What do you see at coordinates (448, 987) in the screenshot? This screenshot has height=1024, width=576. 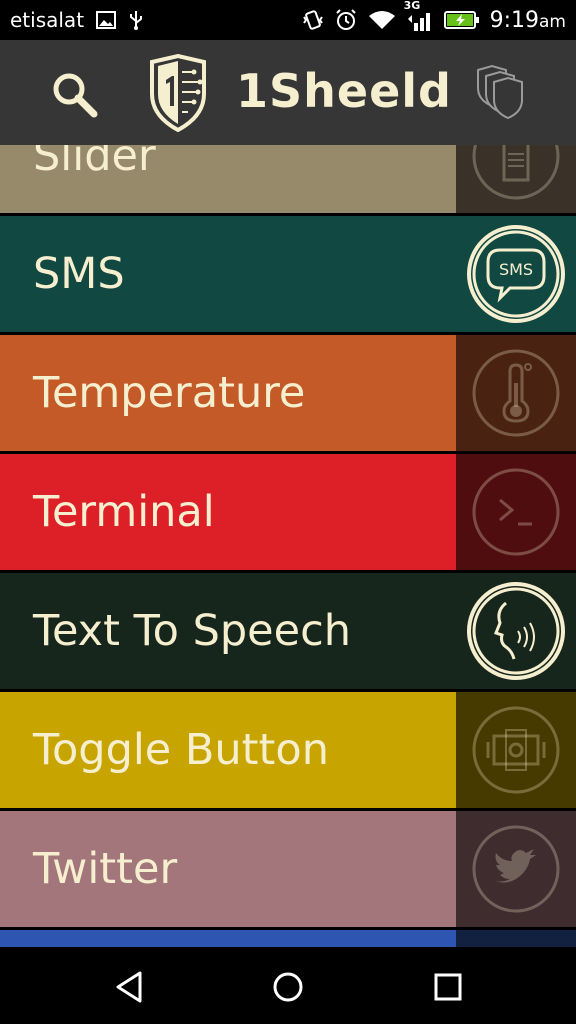 I see `recent-apps-icon` at bounding box center [448, 987].